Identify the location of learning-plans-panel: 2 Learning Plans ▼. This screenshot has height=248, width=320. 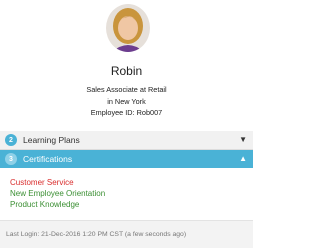
(126, 140).